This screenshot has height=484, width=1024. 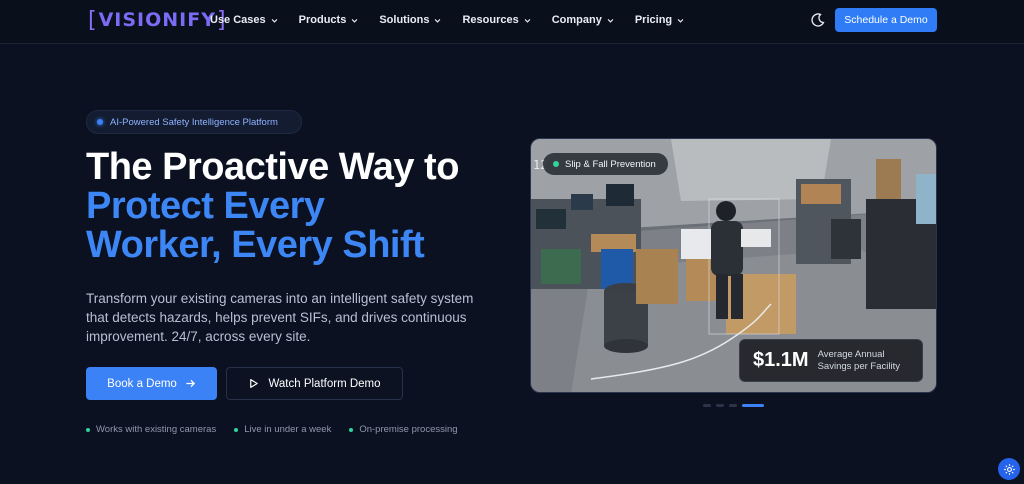 I want to click on carousel-dot-active, so click(x=753, y=405).